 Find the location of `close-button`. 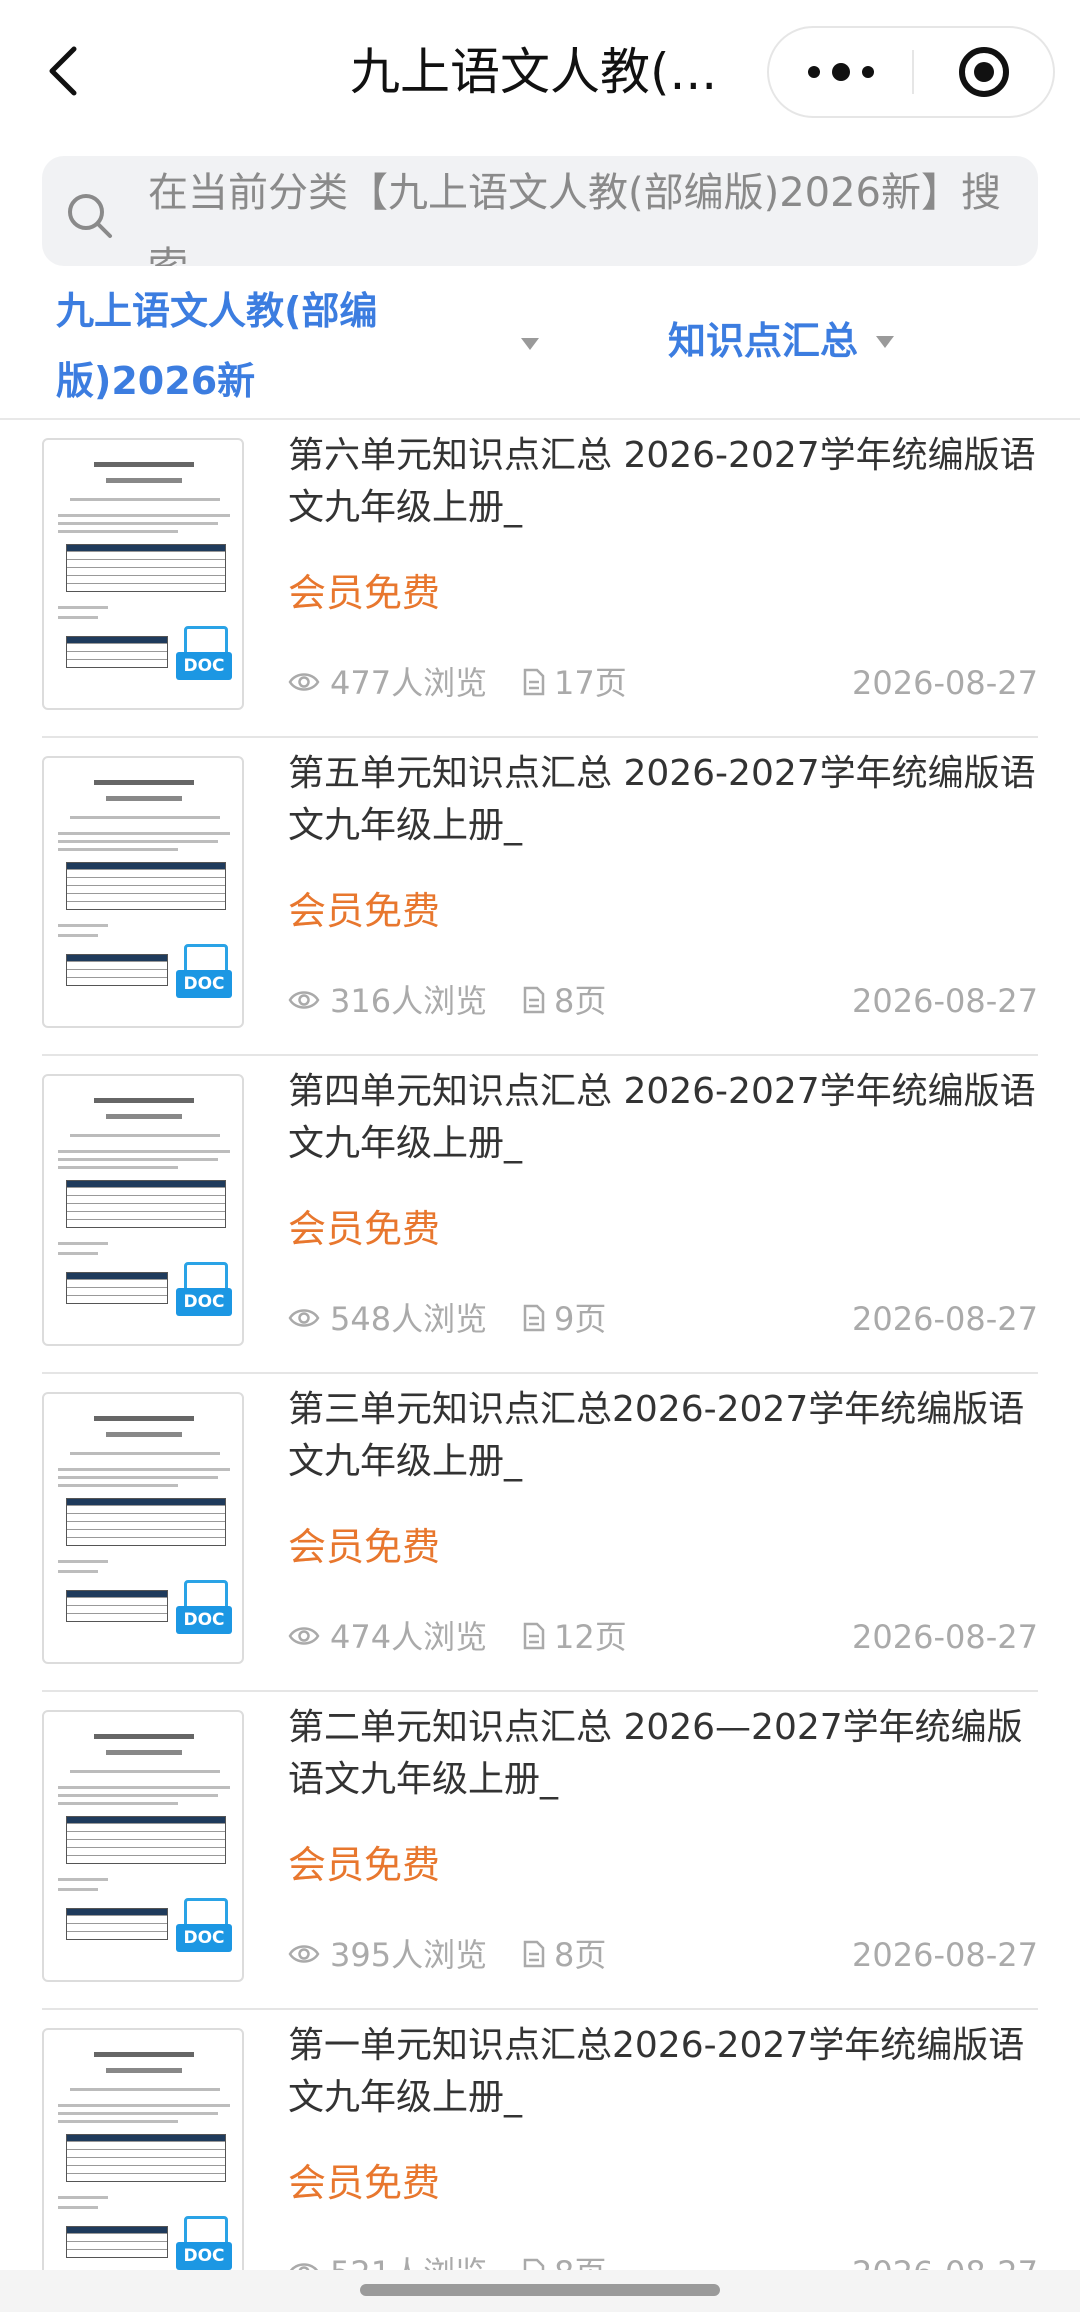

close-button is located at coordinates (983, 72).